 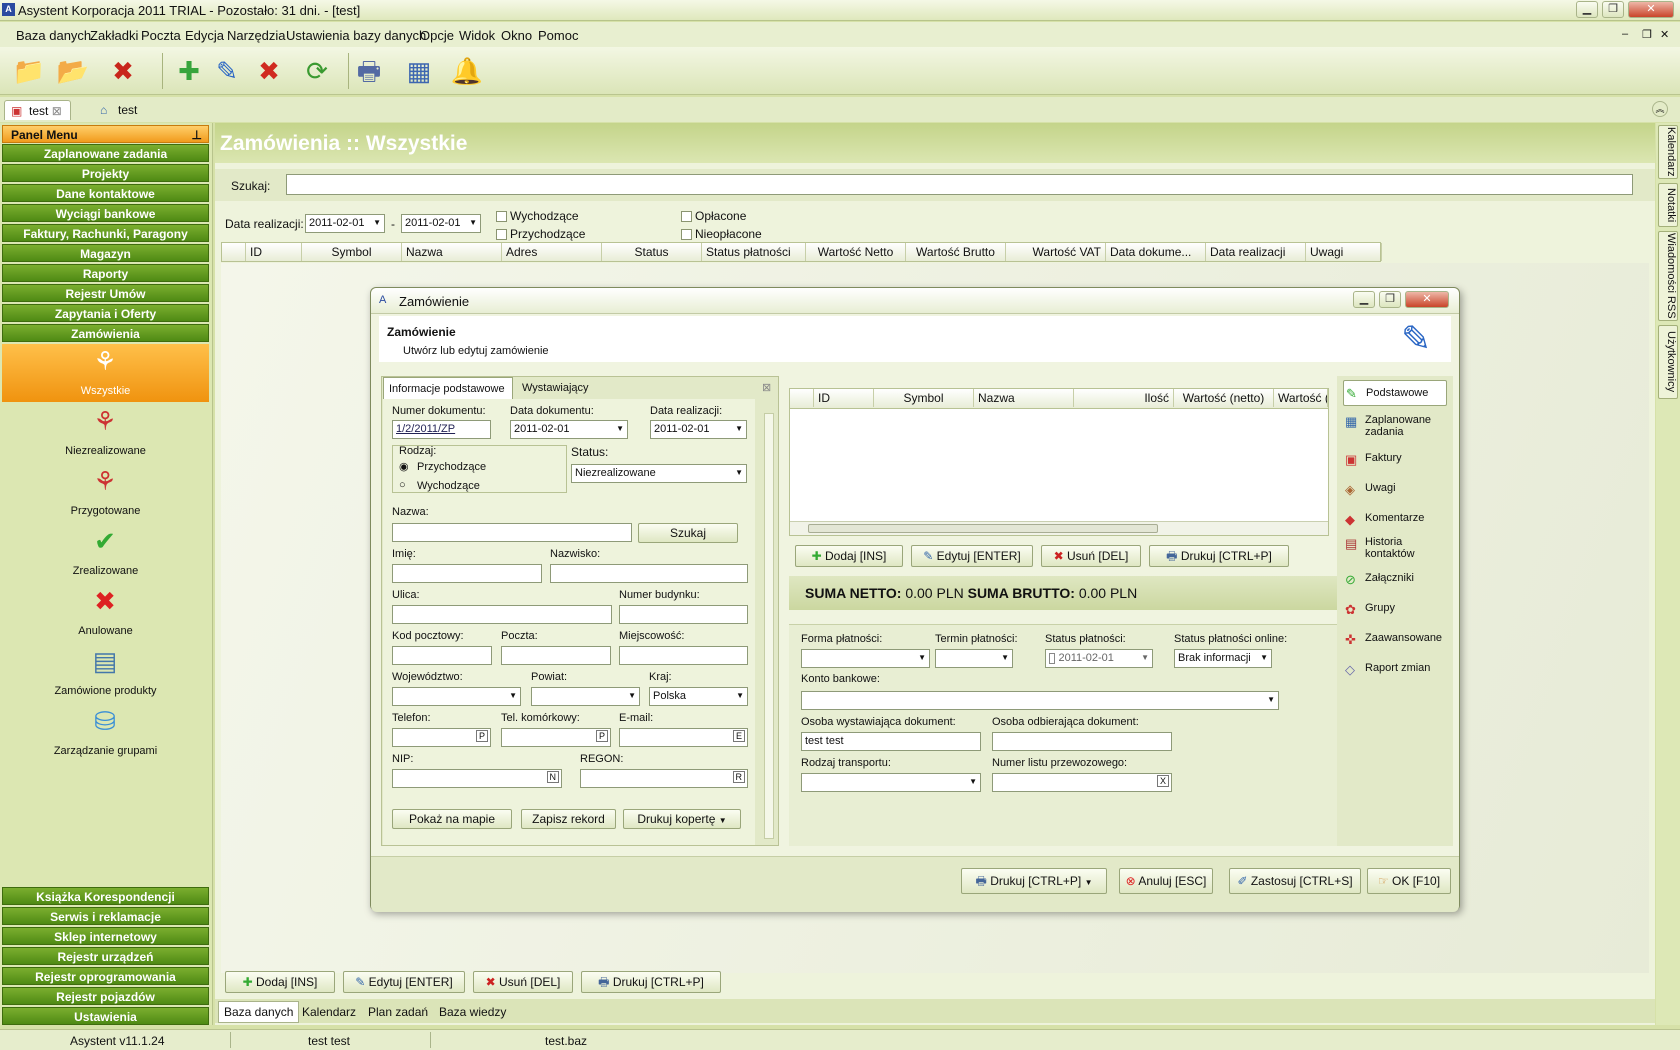 I want to click on numer-input: 1/2/2011/ZP, so click(x=441, y=429).